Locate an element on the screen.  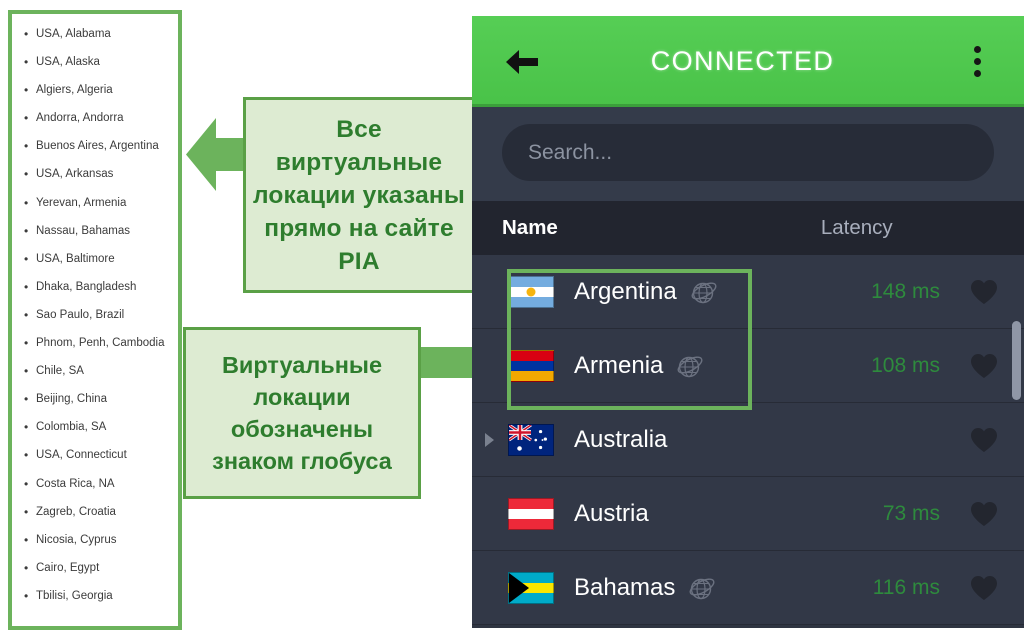
location-list-item: Tbilisi, Georgia is located at coordinates (95, 596).